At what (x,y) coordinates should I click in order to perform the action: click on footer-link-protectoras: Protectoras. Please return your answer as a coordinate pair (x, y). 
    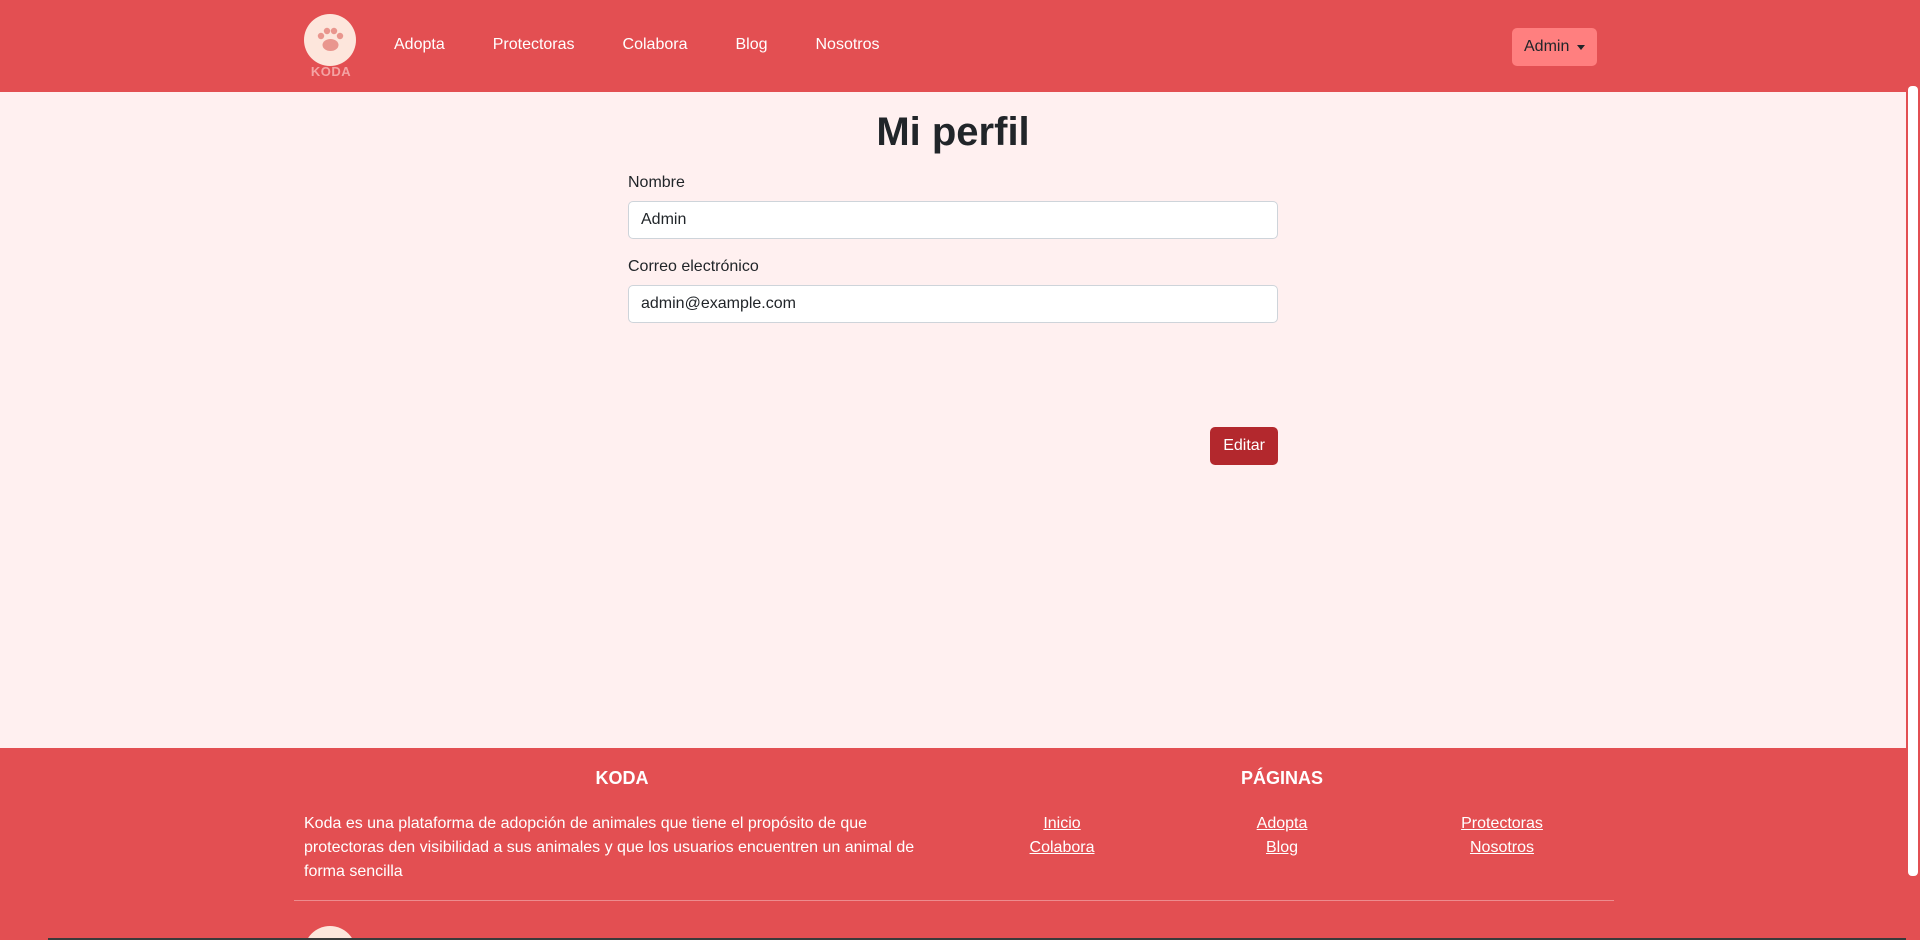
    Looking at the image, I should click on (1502, 824).